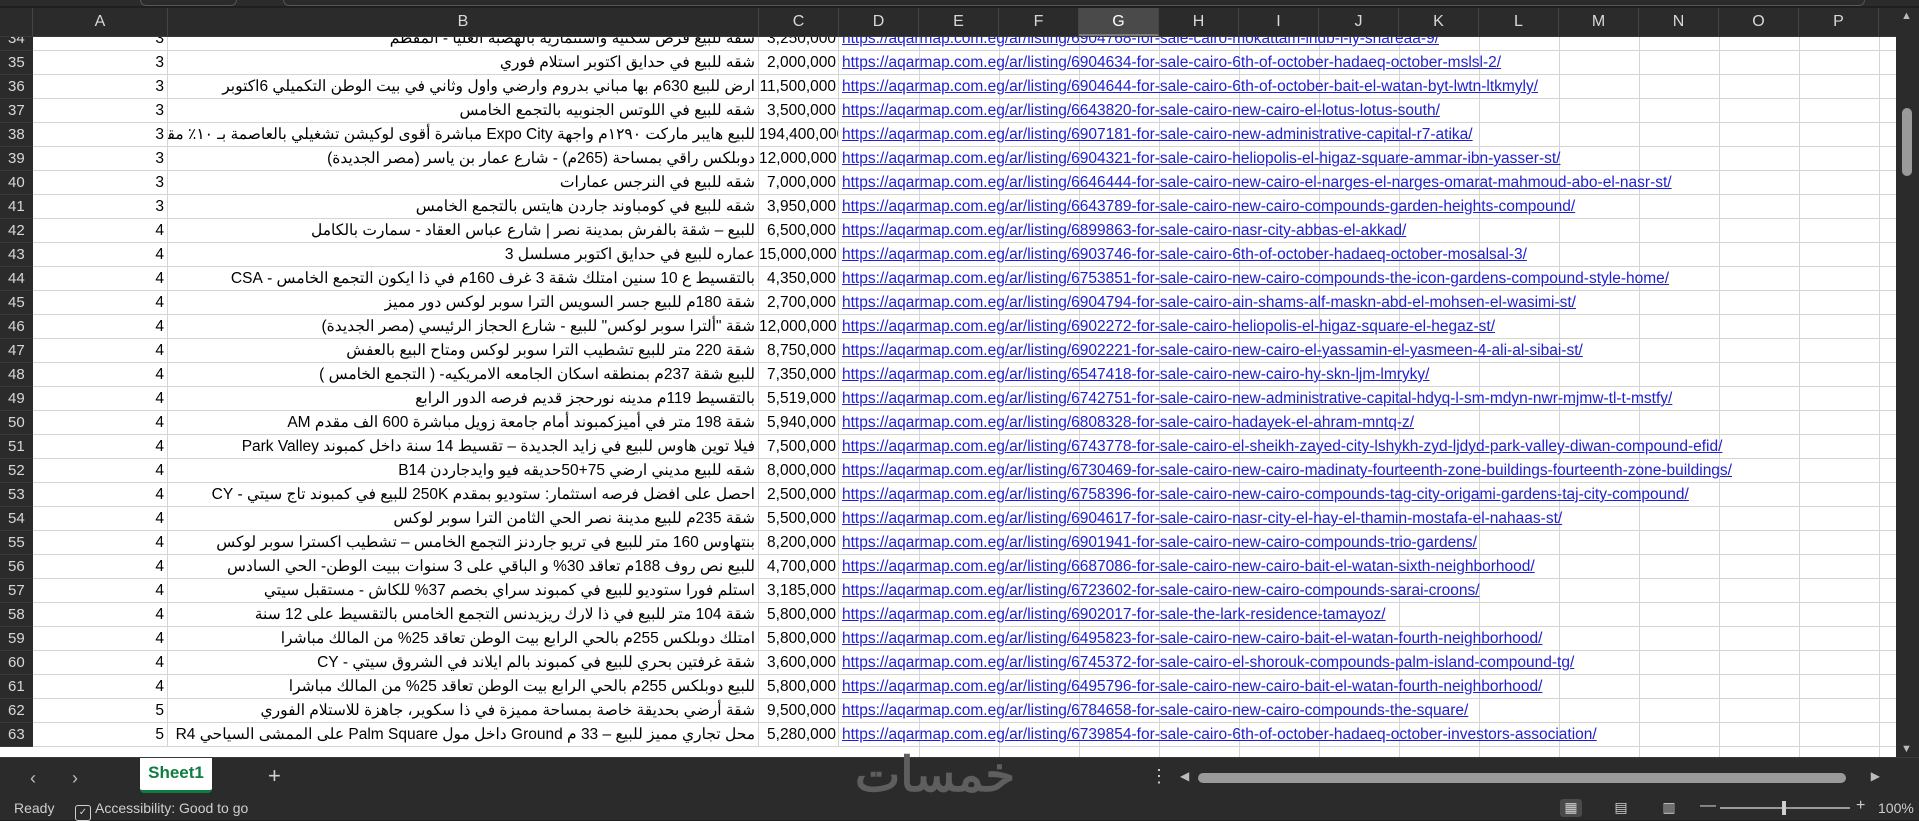 This screenshot has width=1919, height=821. What do you see at coordinates (16, 543) in the screenshot?
I see `row-header: 55` at bounding box center [16, 543].